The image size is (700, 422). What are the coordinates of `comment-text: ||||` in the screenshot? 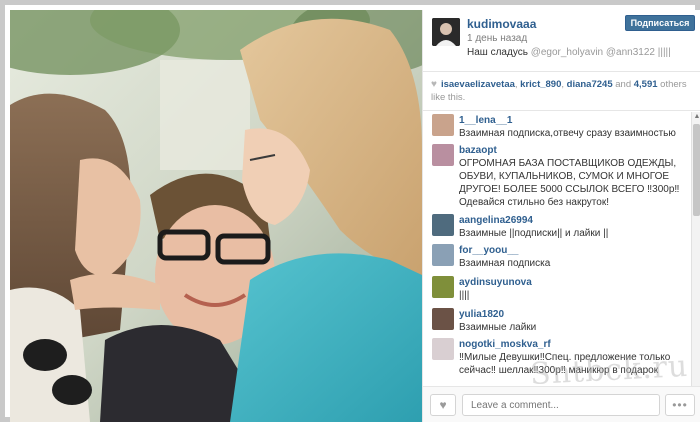 It's located at (464, 295).